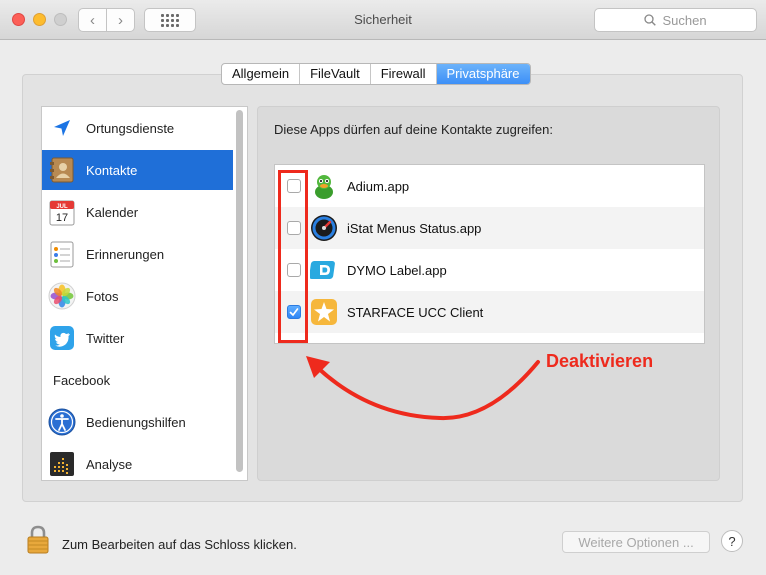  Describe the element at coordinates (62, 218) in the screenshot. I see `calendar-day-text: 17` at that location.